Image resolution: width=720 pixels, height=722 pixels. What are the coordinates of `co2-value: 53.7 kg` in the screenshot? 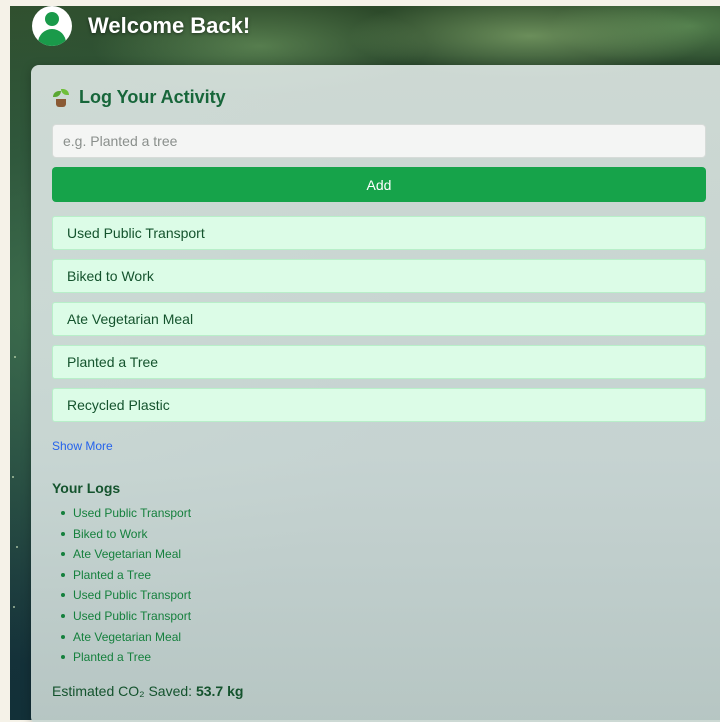 It's located at (219, 691).